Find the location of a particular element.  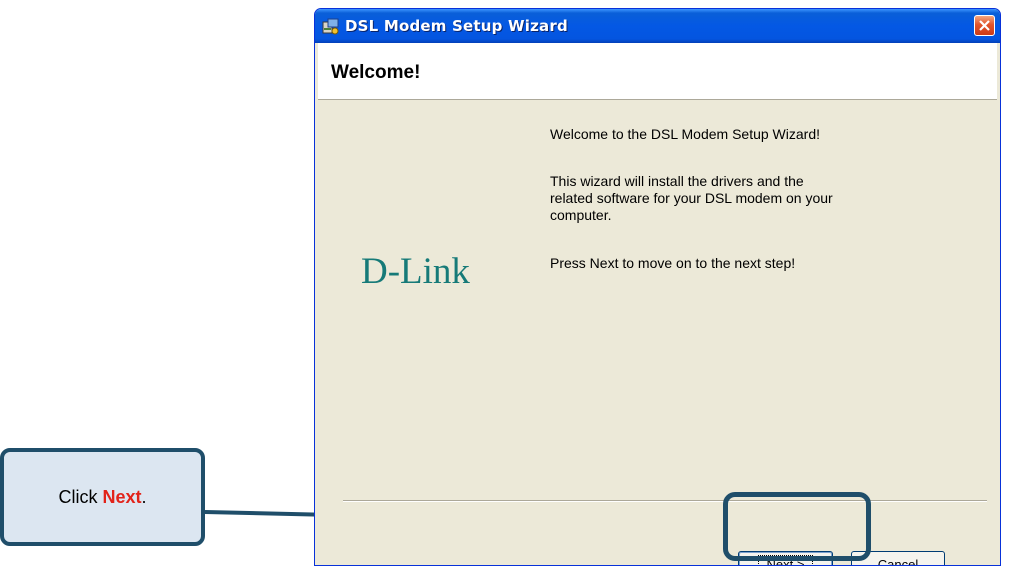

button-separator is located at coordinates (665, 501).